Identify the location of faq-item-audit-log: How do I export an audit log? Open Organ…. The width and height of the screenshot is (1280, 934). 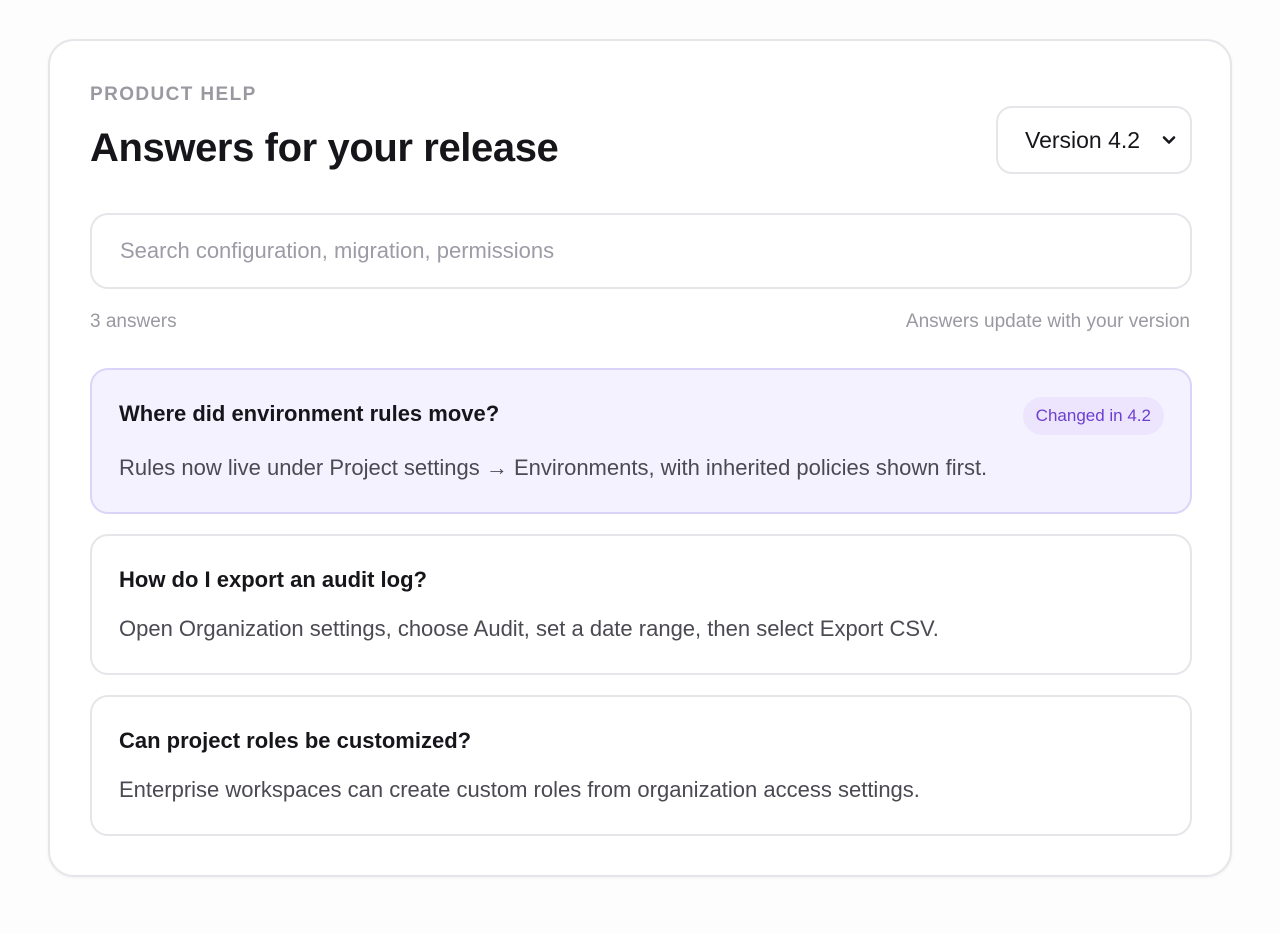
(641, 604).